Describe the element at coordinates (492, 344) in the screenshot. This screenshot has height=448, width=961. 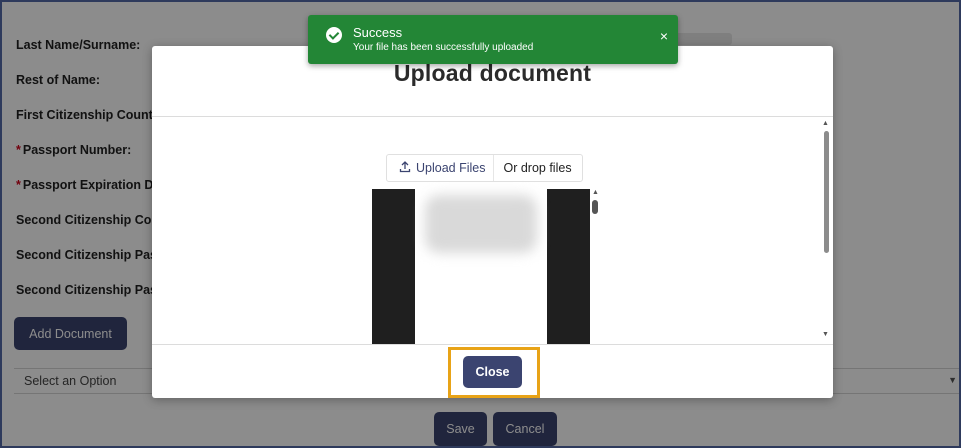
I see `divider` at that location.